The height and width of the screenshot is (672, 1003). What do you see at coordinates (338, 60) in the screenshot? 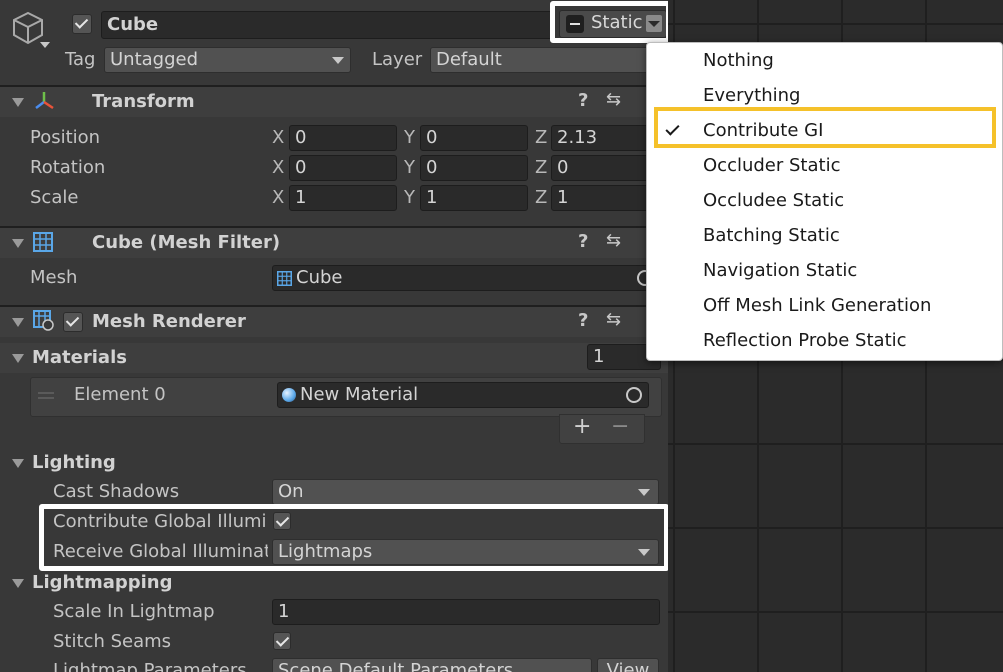
I see `tag-chevron-down-icon` at bounding box center [338, 60].